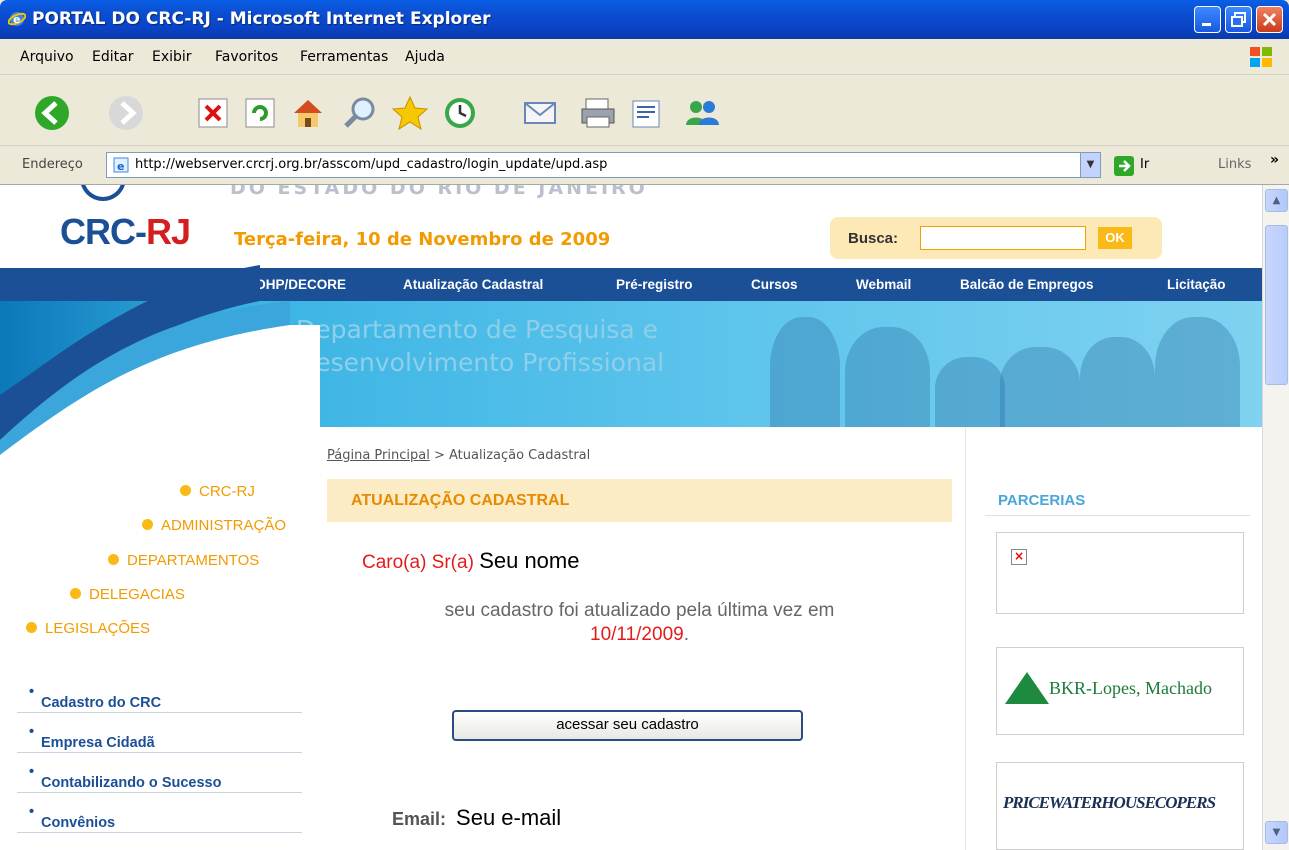 The image size is (1289, 850). I want to click on forward-icon, so click(126, 113).